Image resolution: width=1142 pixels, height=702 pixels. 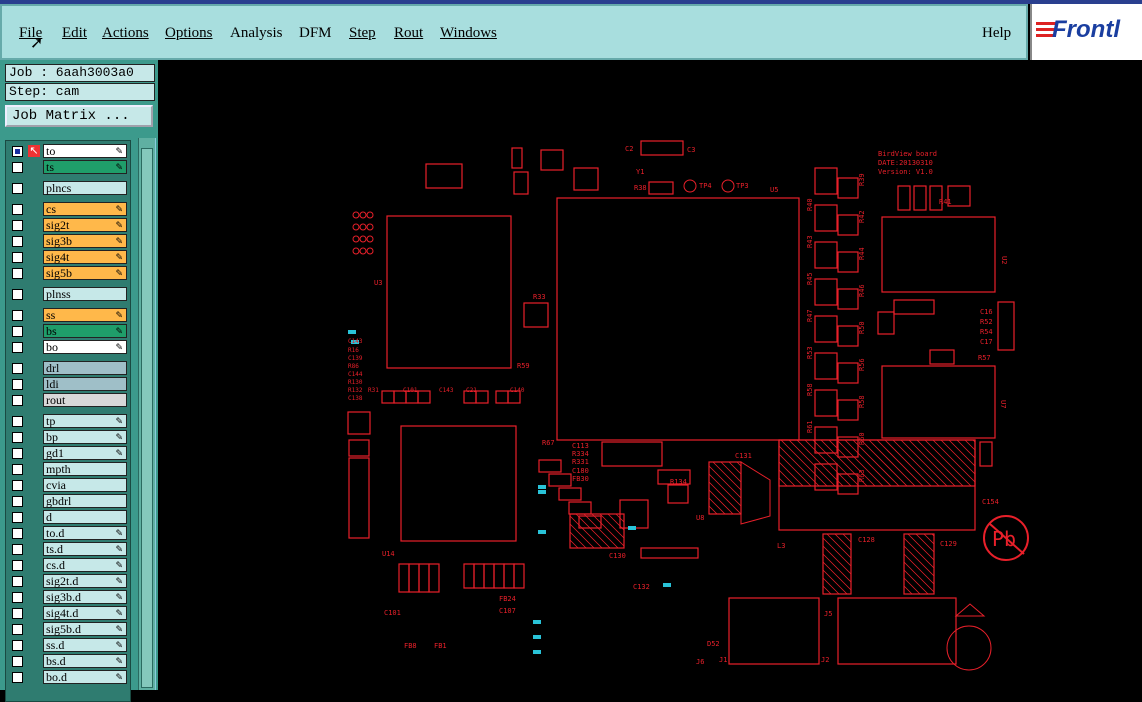 What do you see at coordinates (85, 209) in the screenshot?
I see `layer-name: cs ✎` at bounding box center [85, 209].